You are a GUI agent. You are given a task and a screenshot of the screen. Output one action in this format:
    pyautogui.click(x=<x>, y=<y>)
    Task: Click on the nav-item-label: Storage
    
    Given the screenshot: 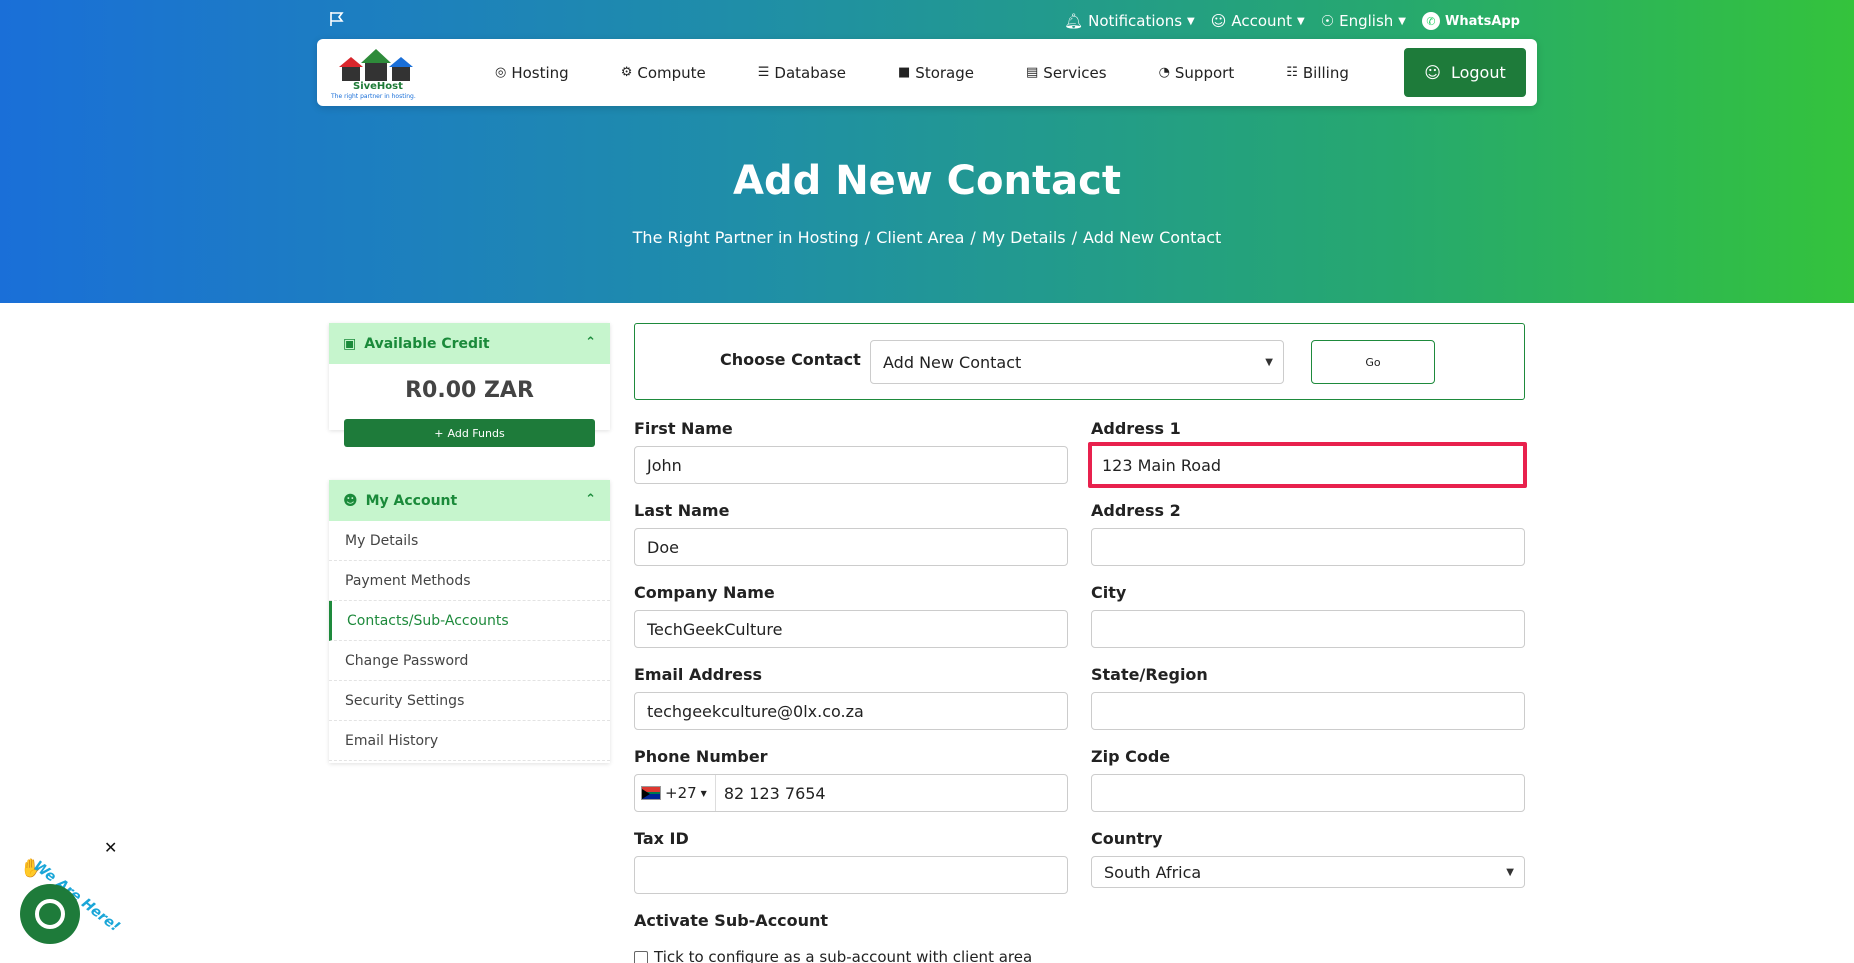 What is the action you would take?
    pyautogui.click(x=944, y=72)
    